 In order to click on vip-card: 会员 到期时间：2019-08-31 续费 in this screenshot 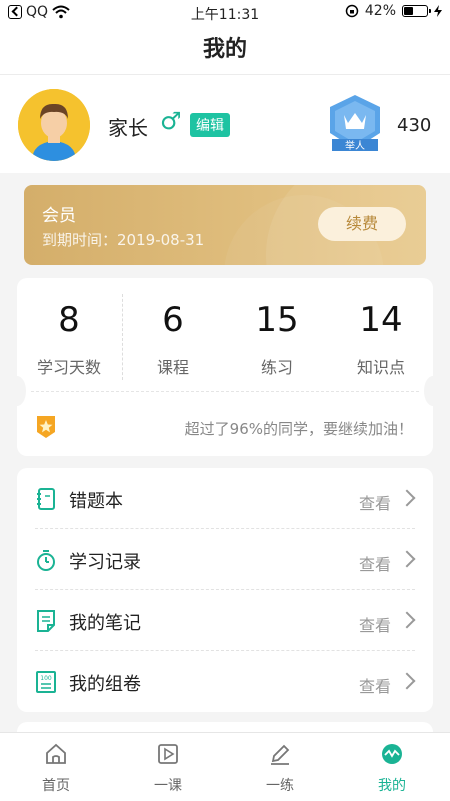, I will do `click(225, 225)`.